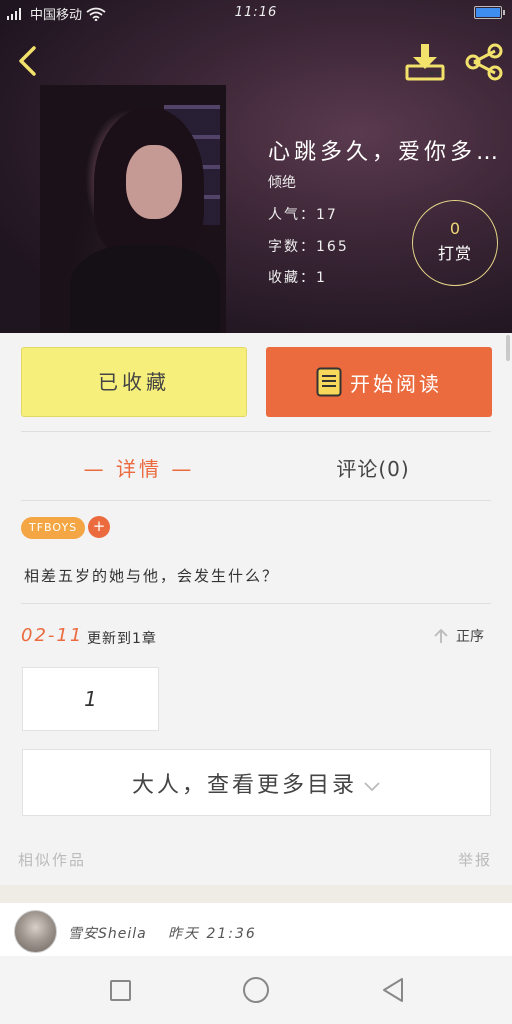 This screenshot has width=512, height=1024. I want to click on update-date: 02-11, so click(52, 635).